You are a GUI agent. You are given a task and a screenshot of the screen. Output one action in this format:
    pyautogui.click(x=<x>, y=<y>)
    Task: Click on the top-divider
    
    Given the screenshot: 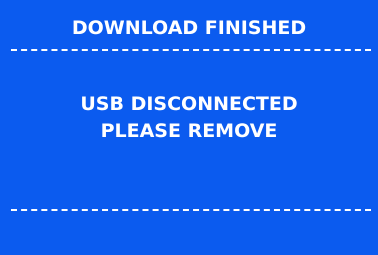 What is the action you would take?
    pyautogui.click(x=191, y=50)
    